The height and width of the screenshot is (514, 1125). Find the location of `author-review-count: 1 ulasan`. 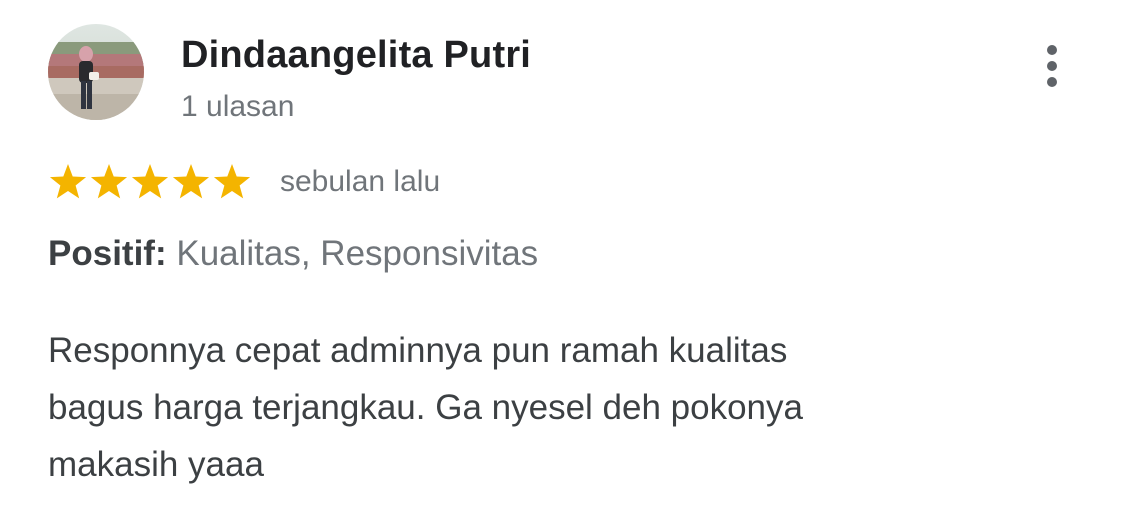

author-review-count: 1 ulasan is located at coordinates (238, 106).